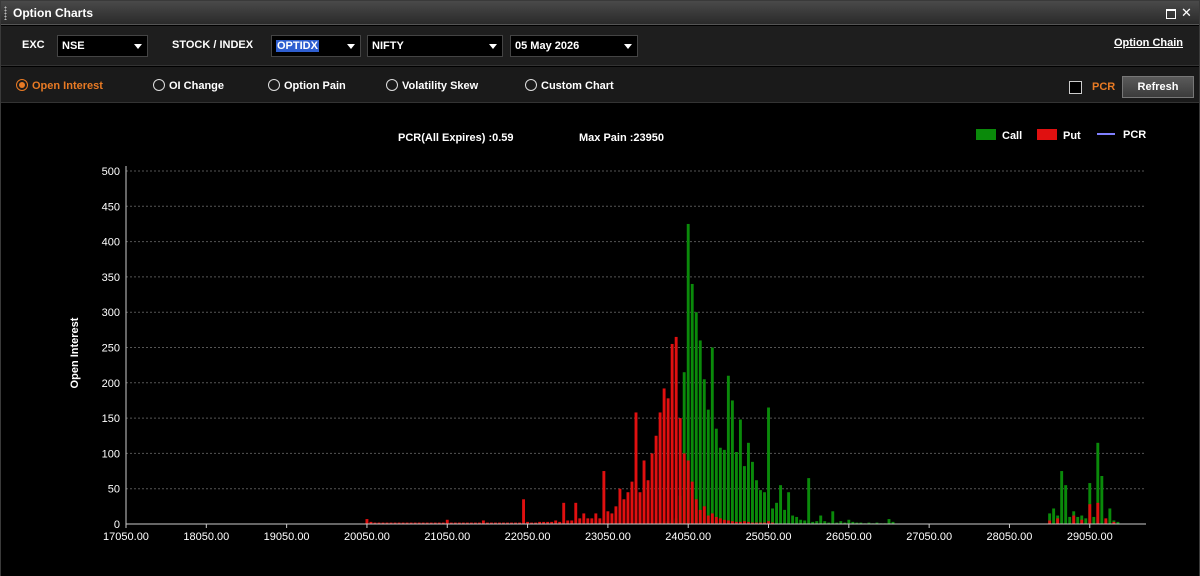  I want to click on x-tick-label: 27050.00, so click(929, 537).